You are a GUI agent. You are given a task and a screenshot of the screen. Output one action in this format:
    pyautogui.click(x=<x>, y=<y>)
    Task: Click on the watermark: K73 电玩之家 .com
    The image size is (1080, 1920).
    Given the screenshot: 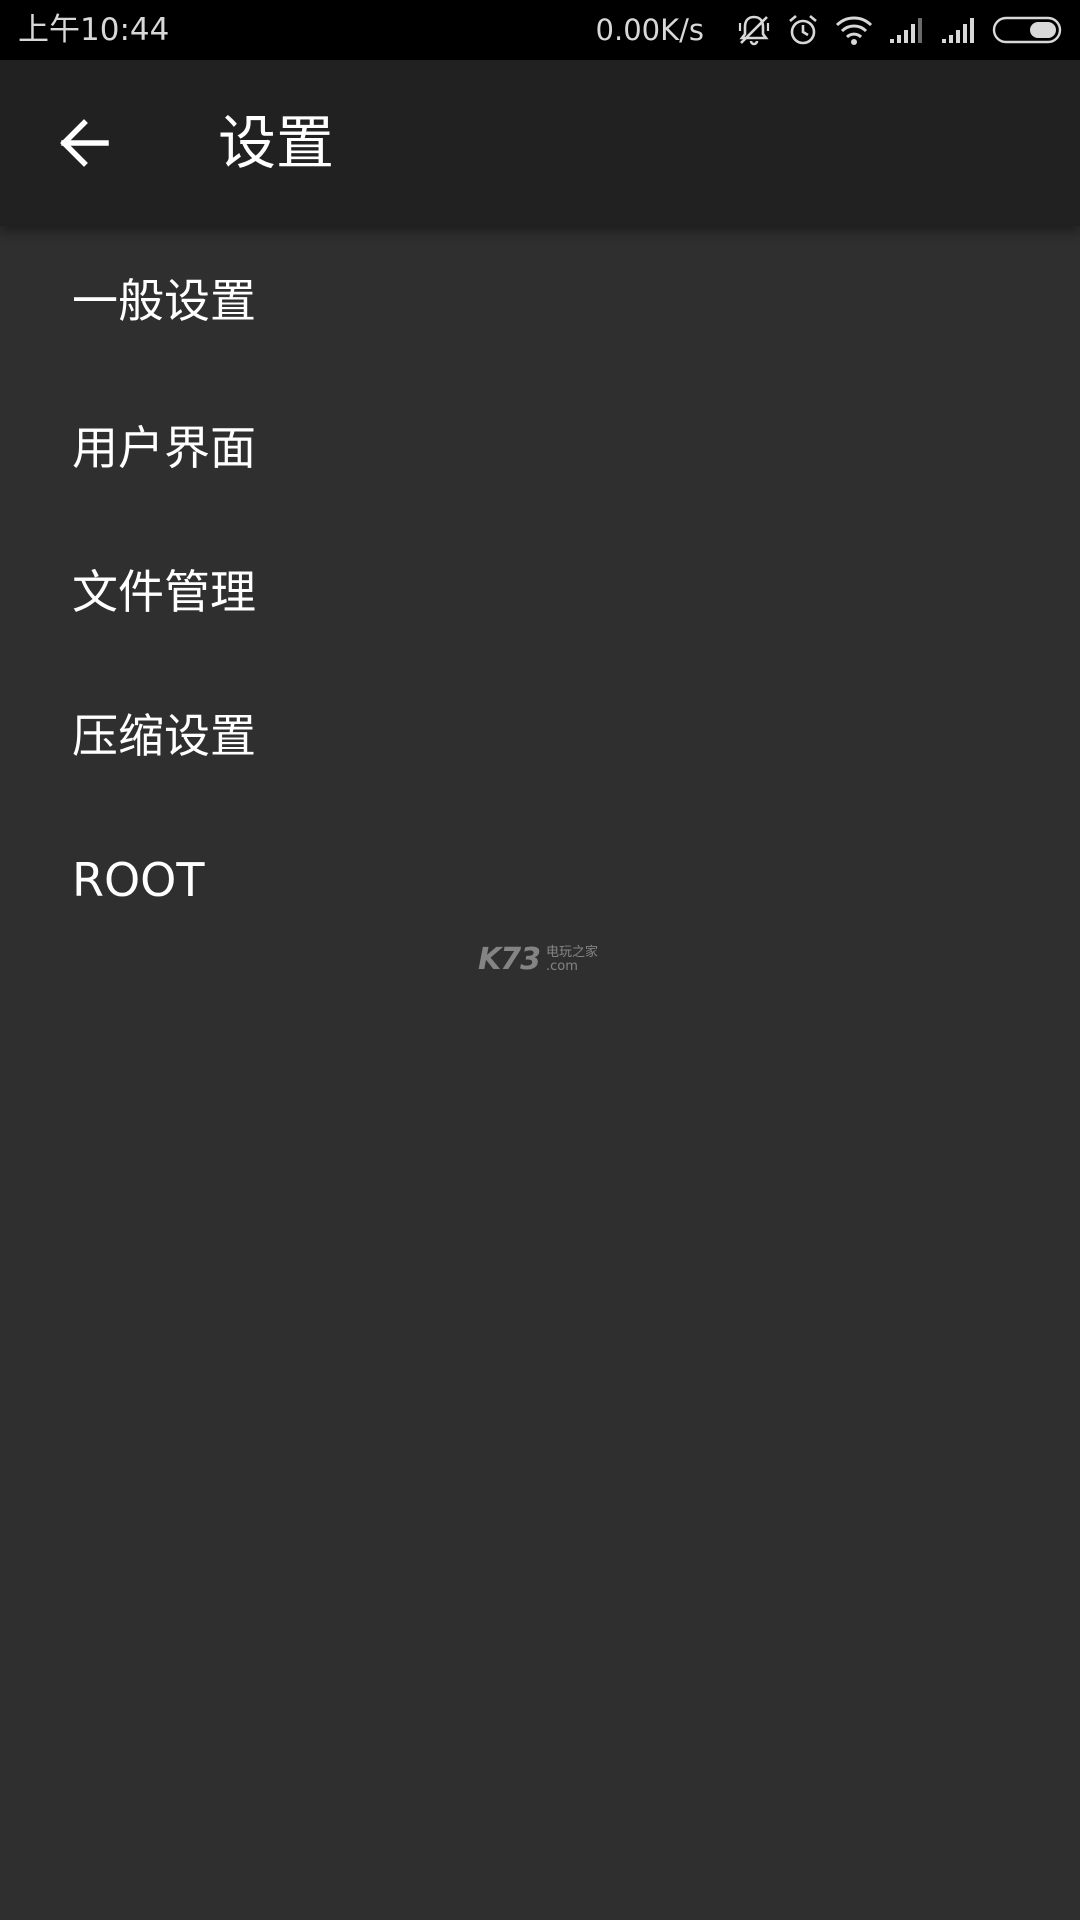 What is the action you would take?
    pyautogui.click(x=538, y=959)
    